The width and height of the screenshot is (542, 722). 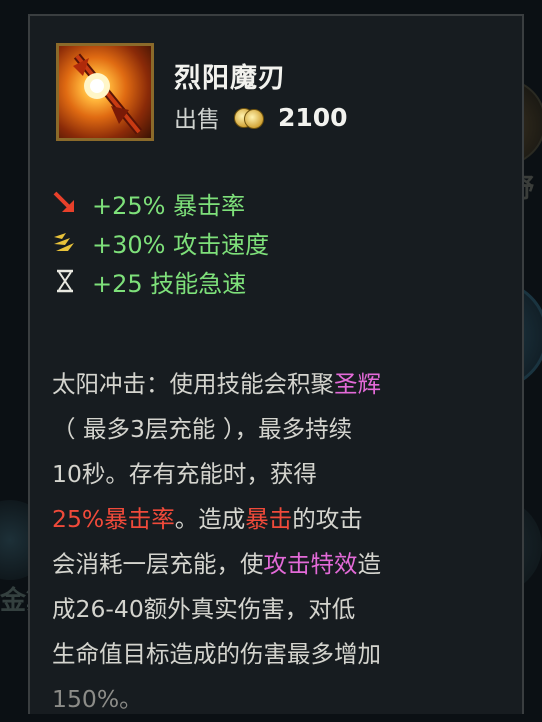 I want to click on hourglass-icon, so click(x=65, y=281).